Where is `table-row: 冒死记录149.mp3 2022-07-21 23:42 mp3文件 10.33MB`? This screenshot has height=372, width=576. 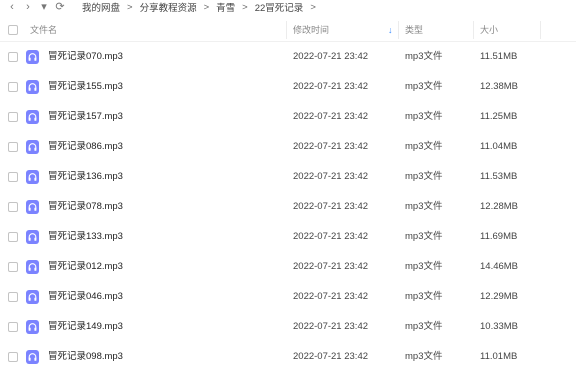 table-row: 冒死记录149.mp3 2022-07-21 23:42 mp3文件 10.33MB is located at coordinates (288, 327).